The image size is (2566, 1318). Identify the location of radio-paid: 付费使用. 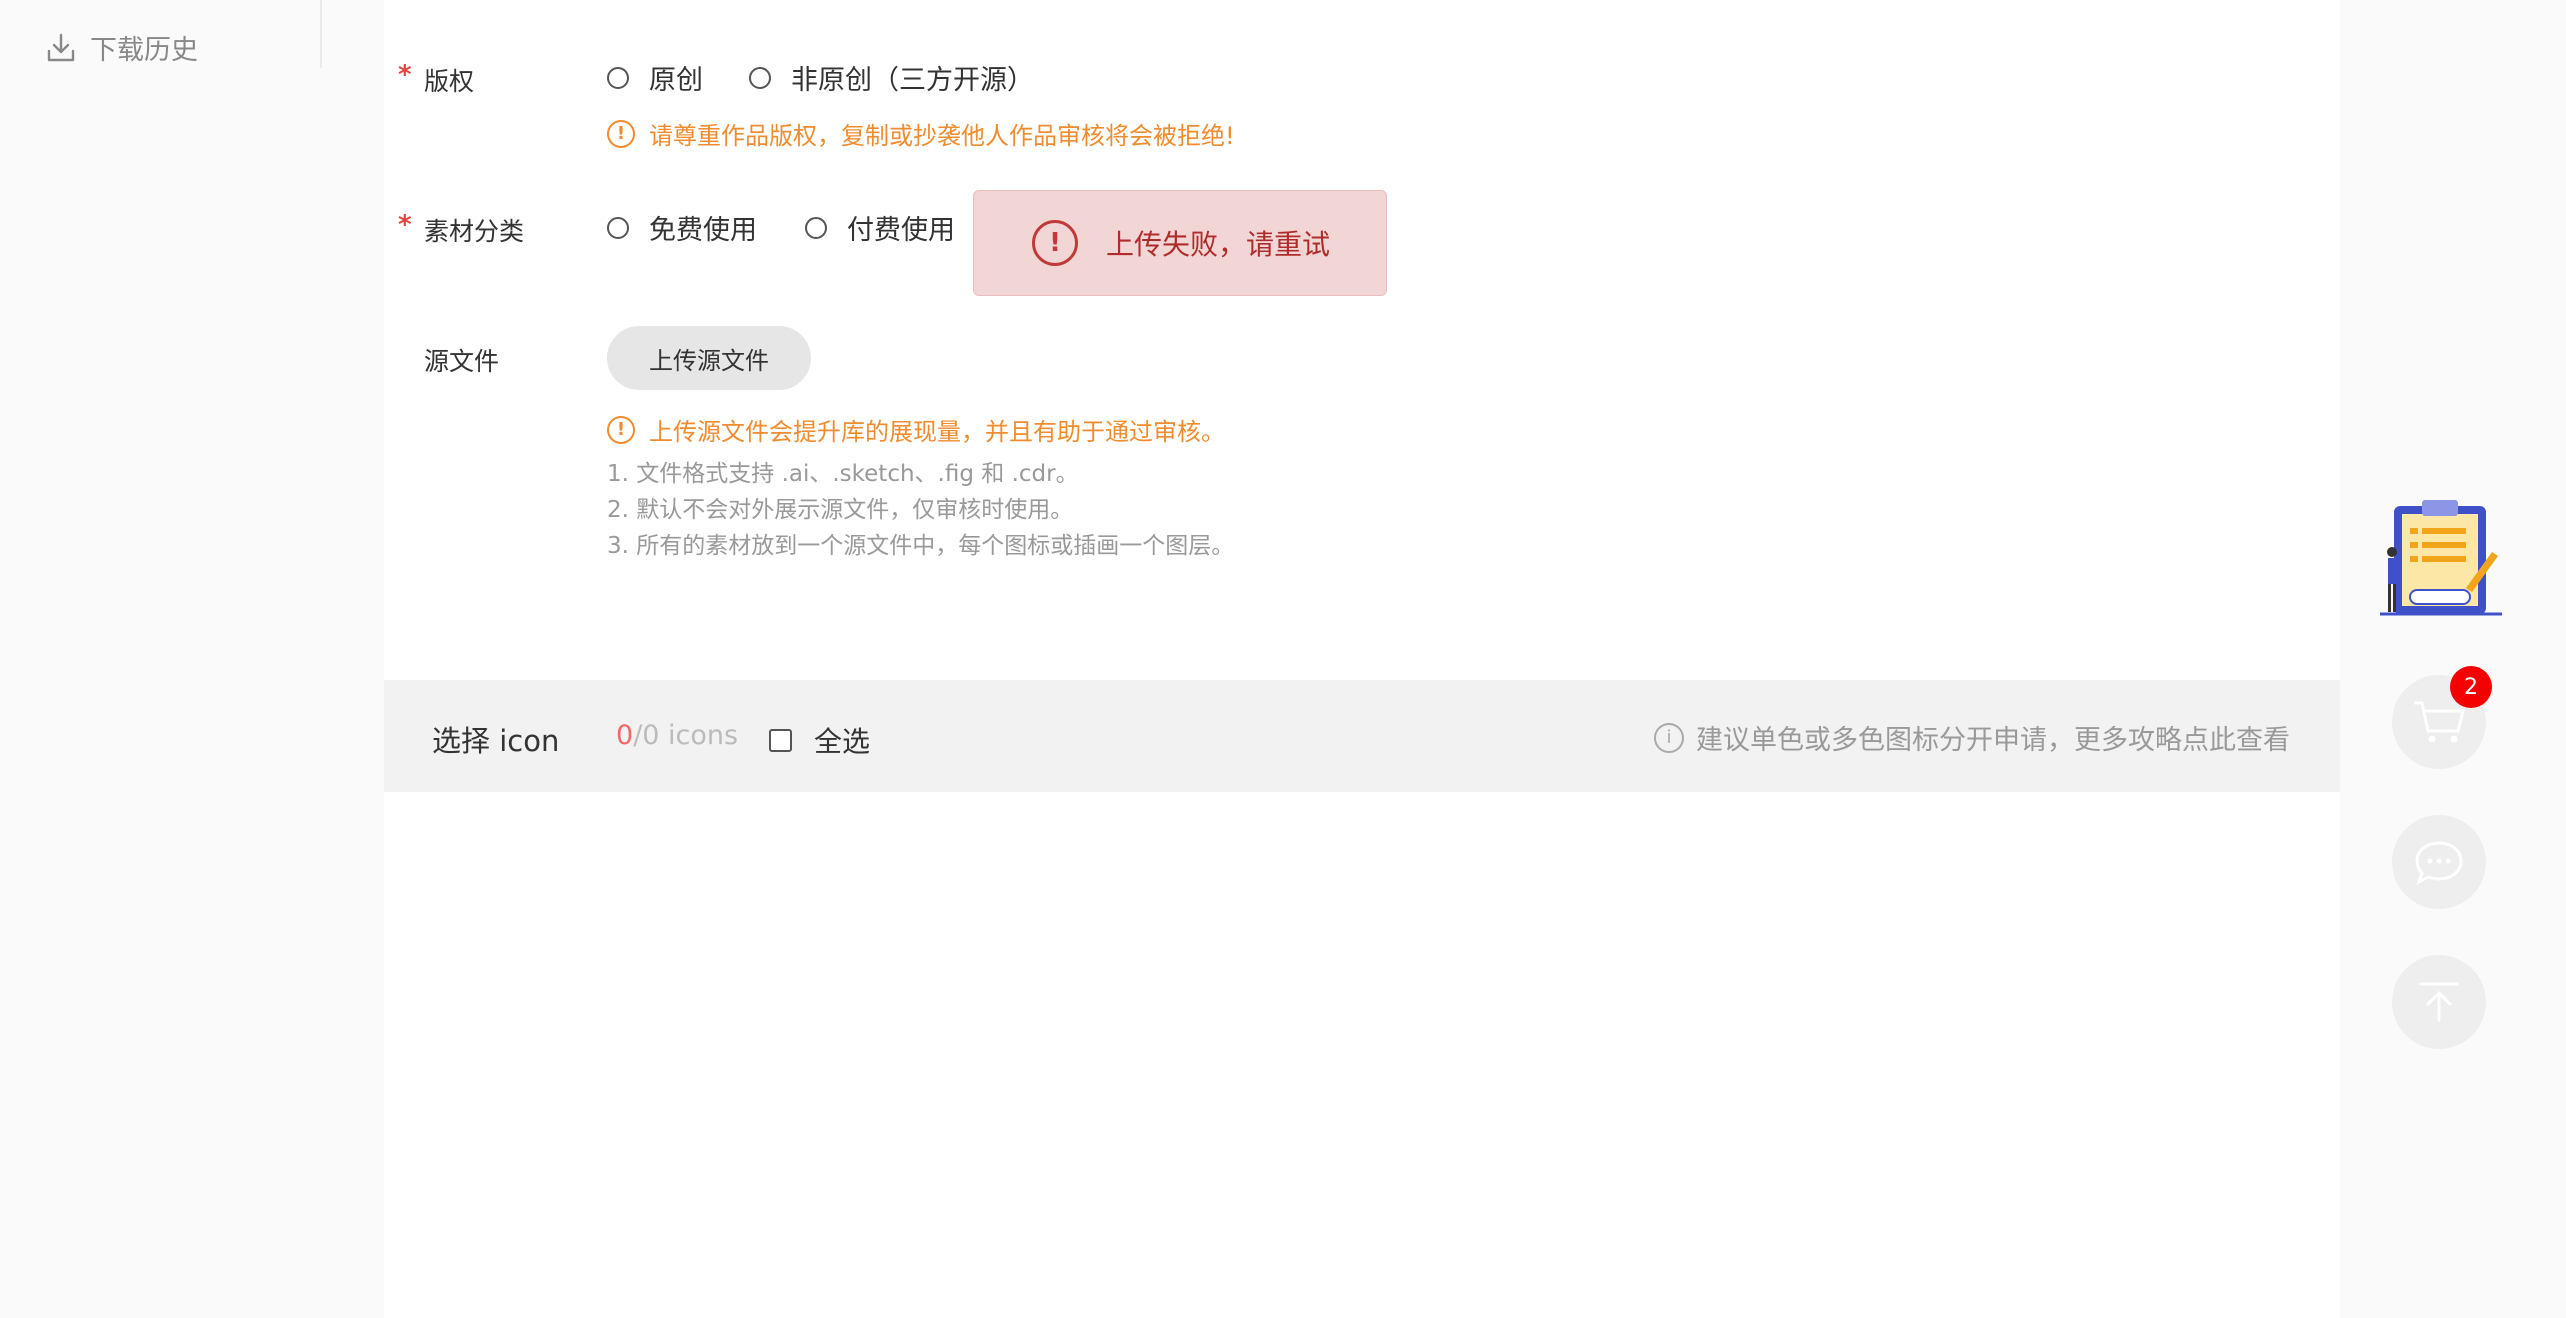
(880, 227).